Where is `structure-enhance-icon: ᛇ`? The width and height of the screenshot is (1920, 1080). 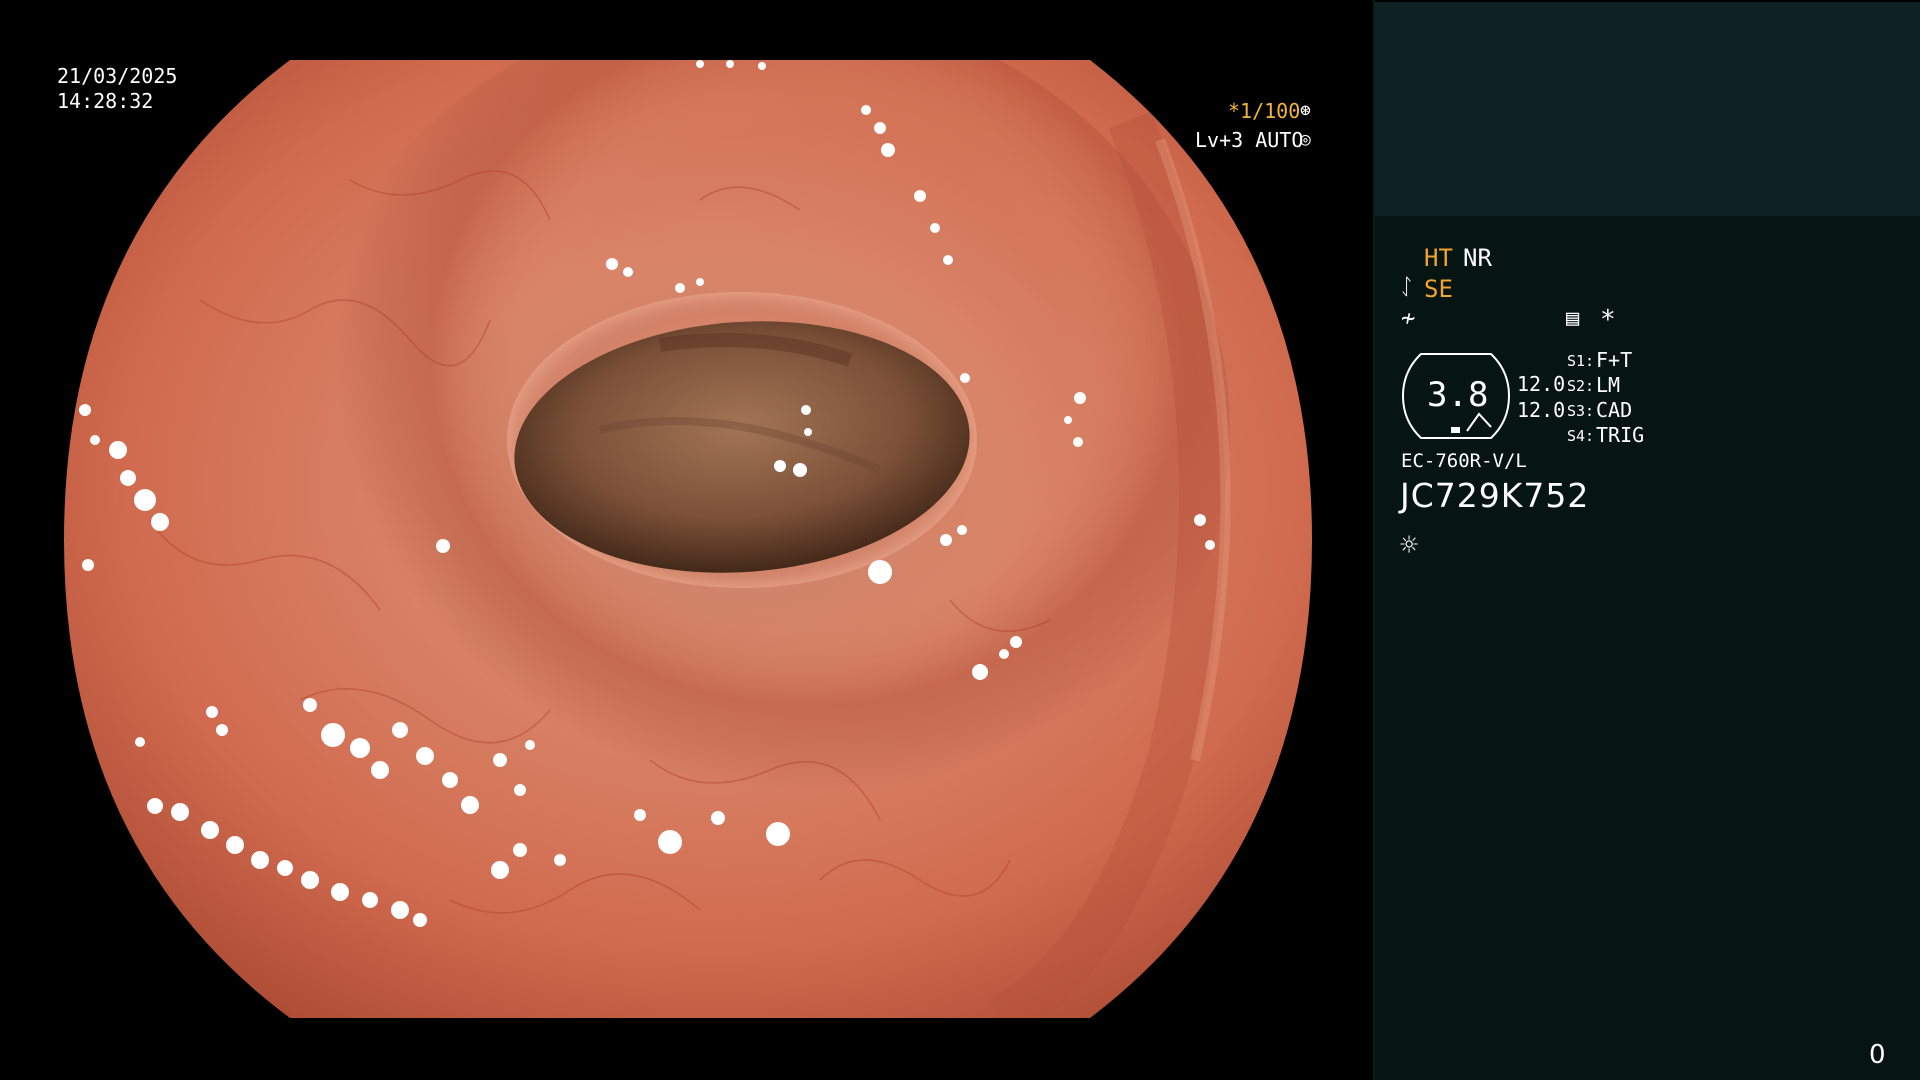
structure-enhance-icon: ᛇ is located at coordinates (1407, 287).